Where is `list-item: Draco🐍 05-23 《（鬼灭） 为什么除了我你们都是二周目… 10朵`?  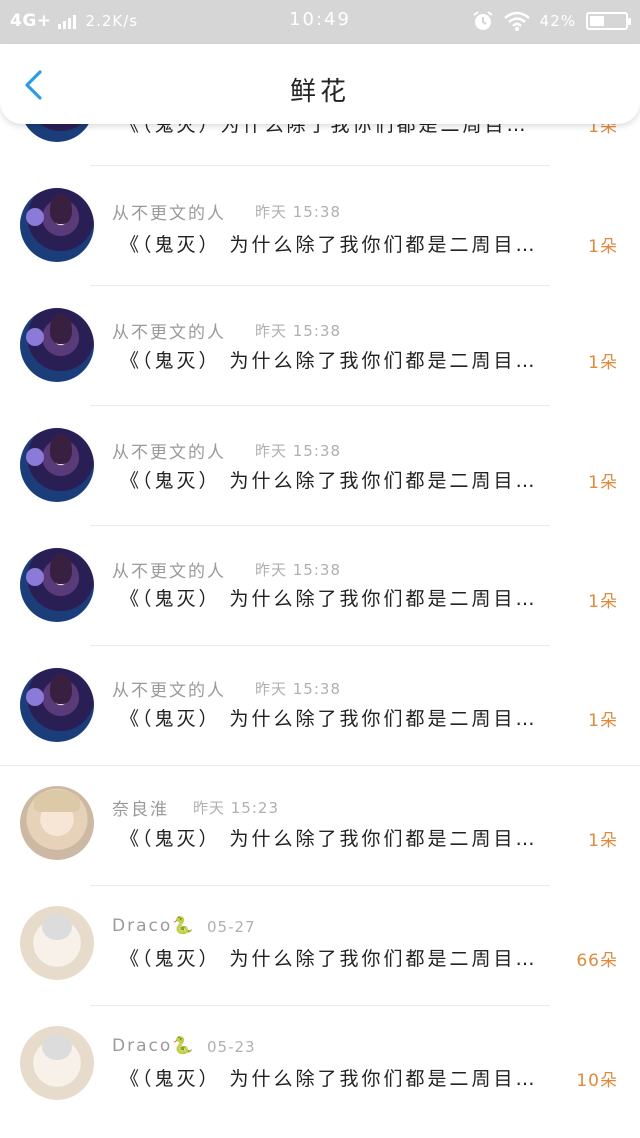 list-item: Draco🐍 05-23 《（鬼灭） 为什么除了我你们都是二周目… 10朵 is located at coordinates (320, 1066).